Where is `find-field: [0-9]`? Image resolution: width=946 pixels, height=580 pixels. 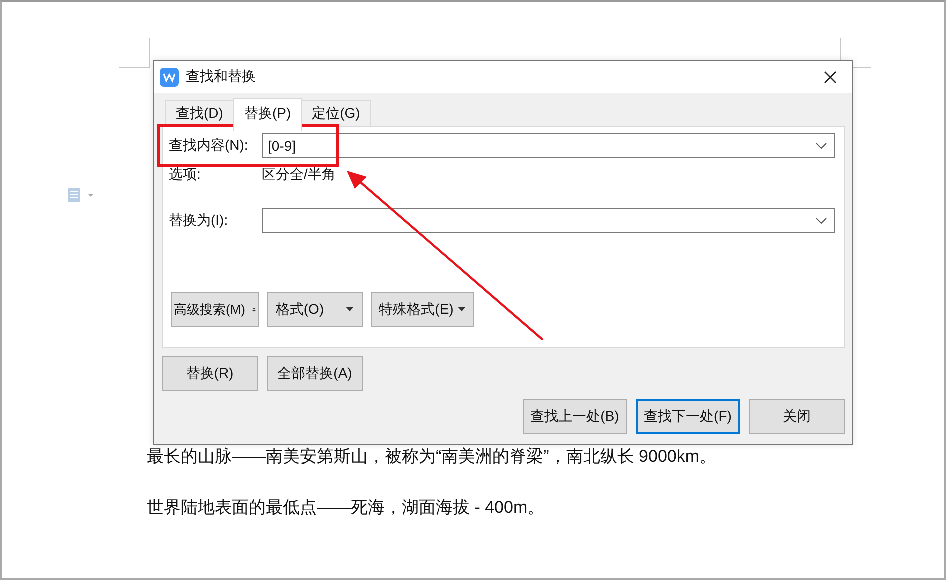
find-field: [0-9] is located at coordinates (548, 145).